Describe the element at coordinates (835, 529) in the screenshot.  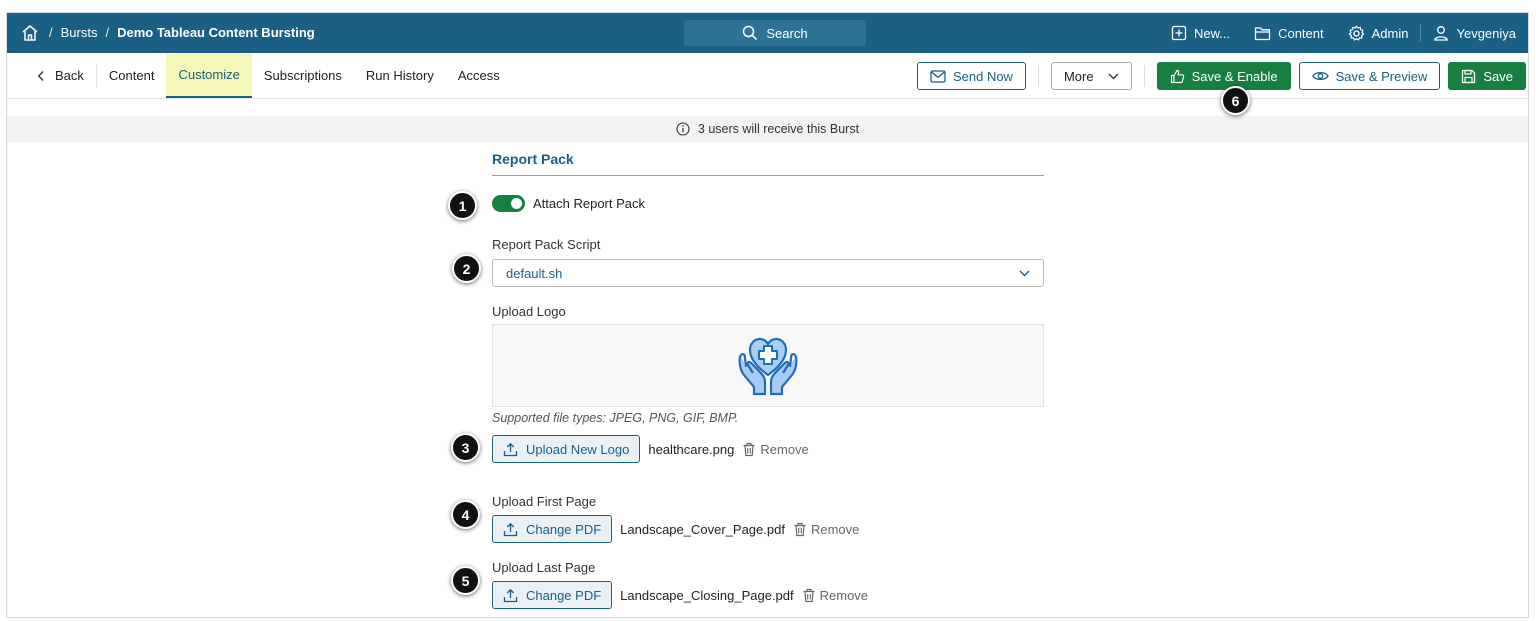
I see `remove-first-page-label: Remove` at that location.